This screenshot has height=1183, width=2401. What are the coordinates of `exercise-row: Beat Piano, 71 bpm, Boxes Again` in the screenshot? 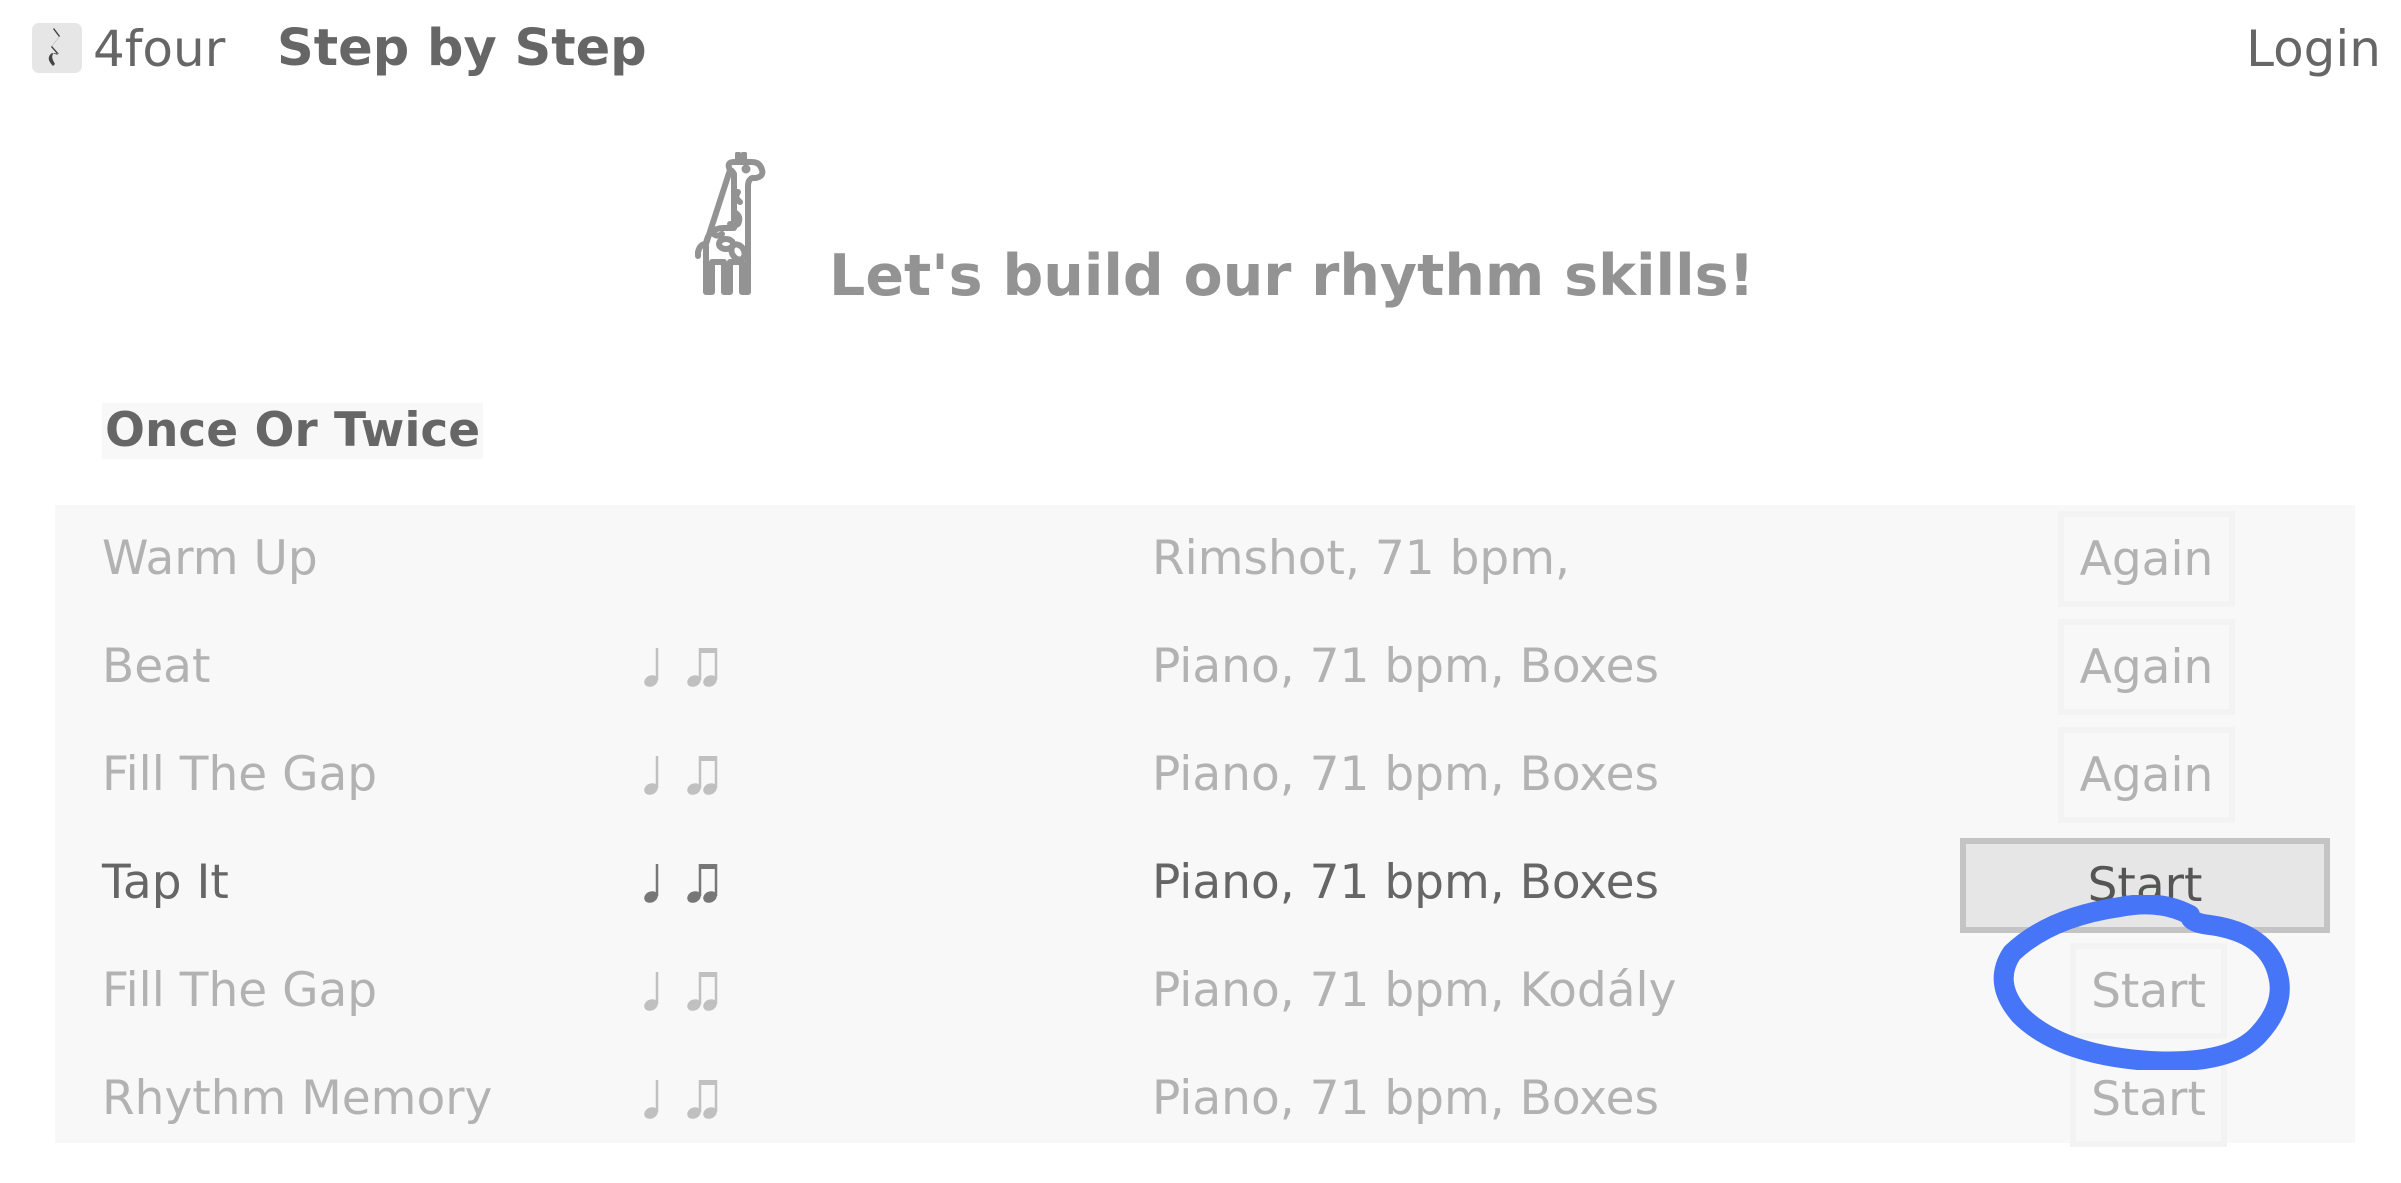 It's located at (1205, 667).